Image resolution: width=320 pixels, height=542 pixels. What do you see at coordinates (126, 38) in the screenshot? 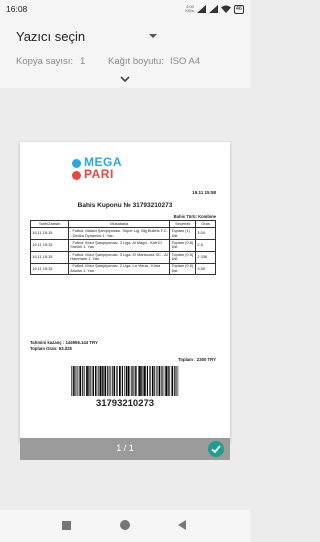
I see `printer-selector: Yazıcı seçin` at bounding box center [126, 38].